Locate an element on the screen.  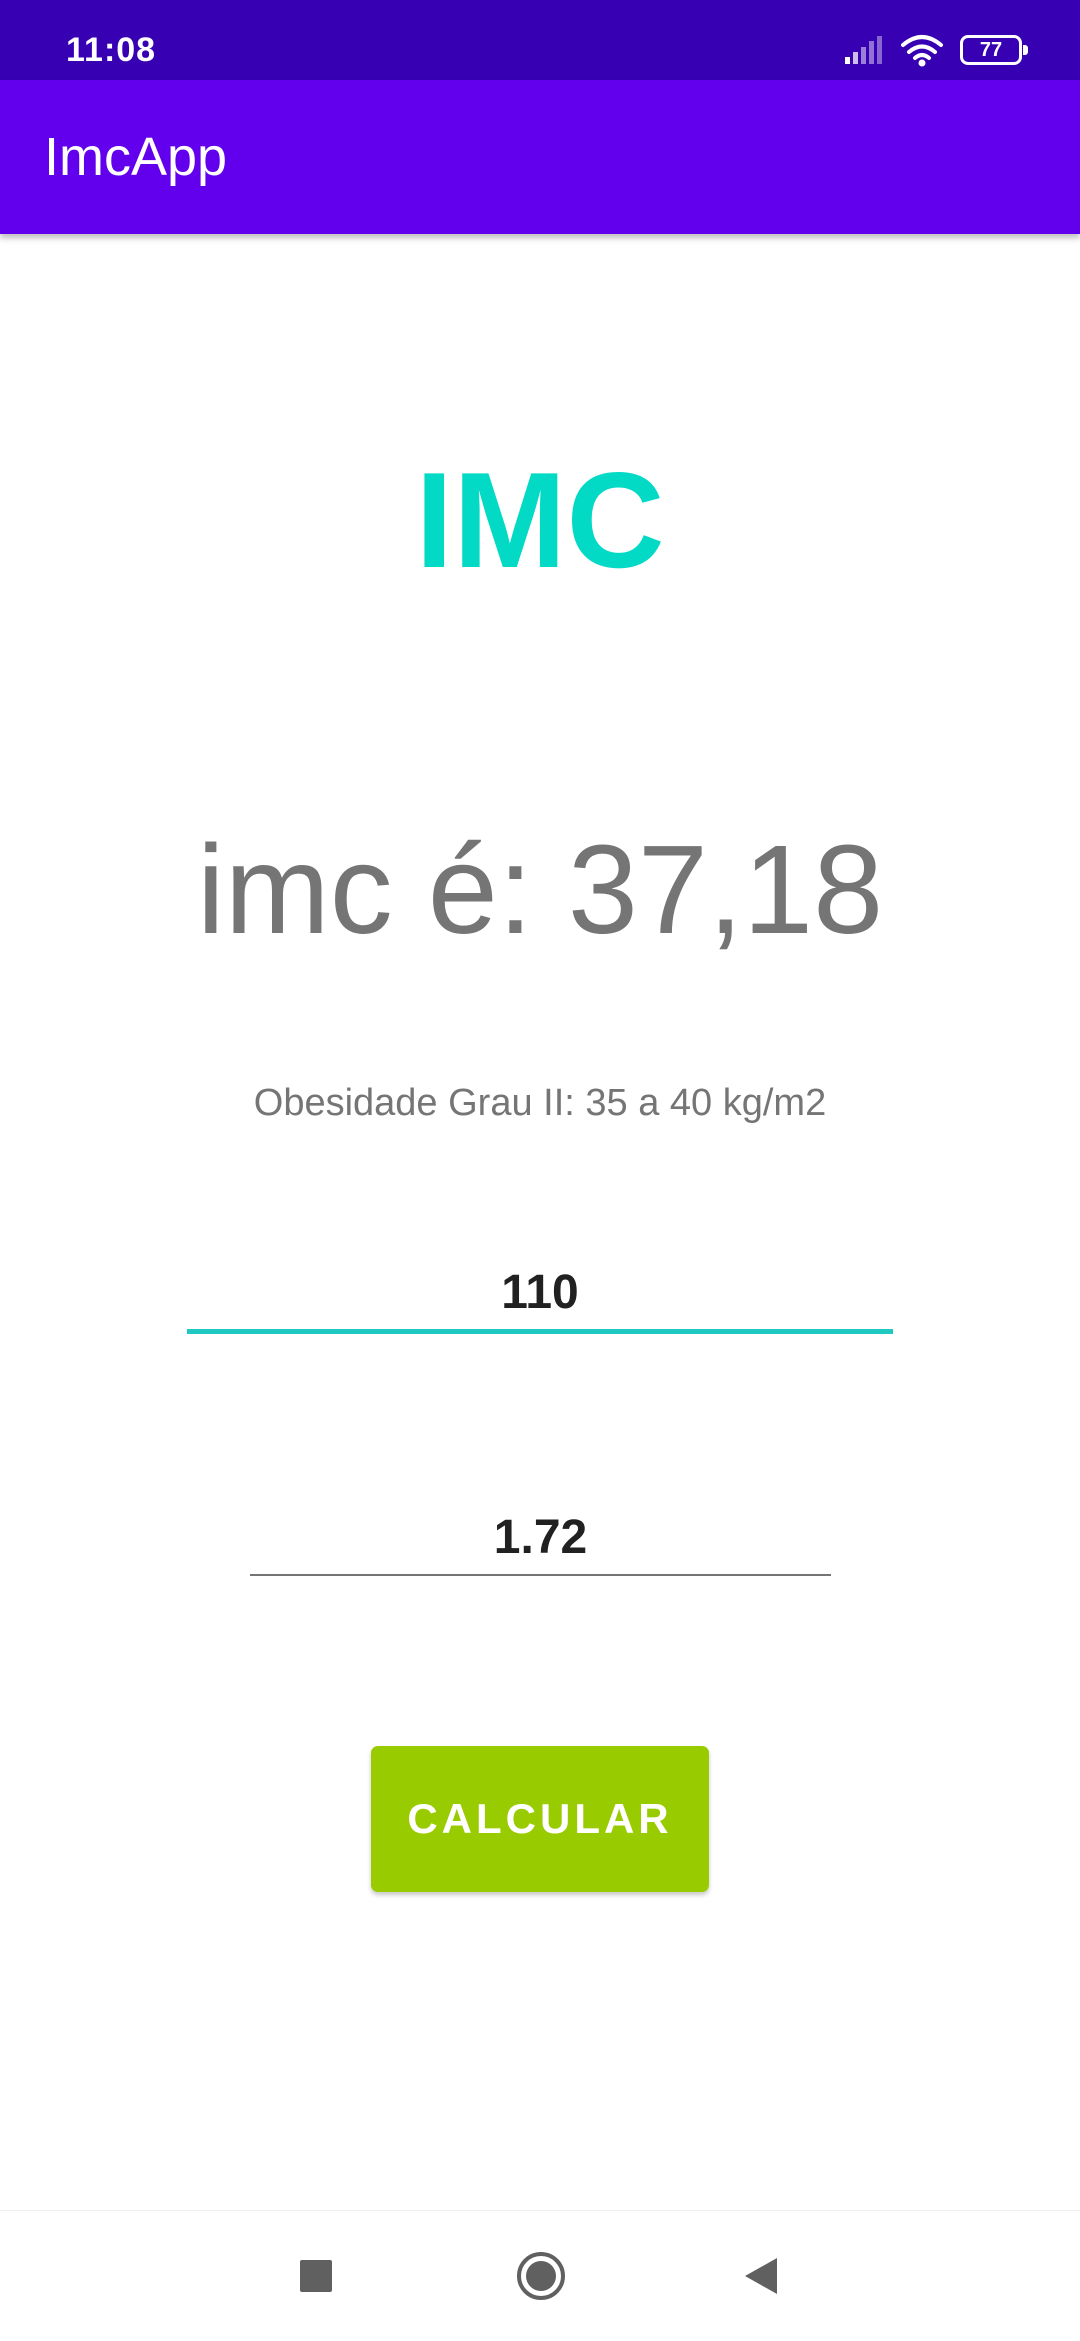
battery-level: 77 is located at coordinates (991, 50).